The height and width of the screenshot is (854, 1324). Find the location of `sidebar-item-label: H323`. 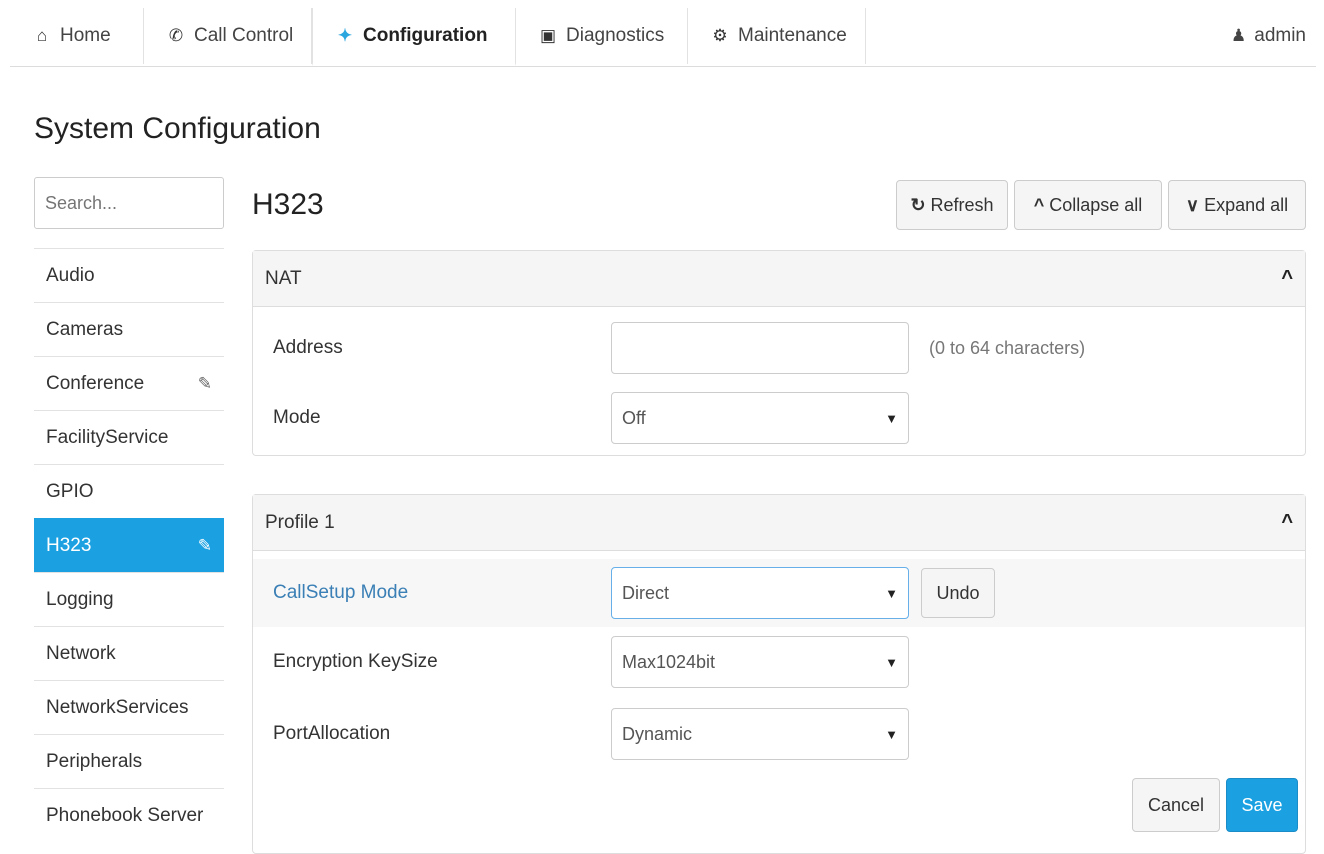

sidebar-item-label: H323 is located at coordinates (69, 545).